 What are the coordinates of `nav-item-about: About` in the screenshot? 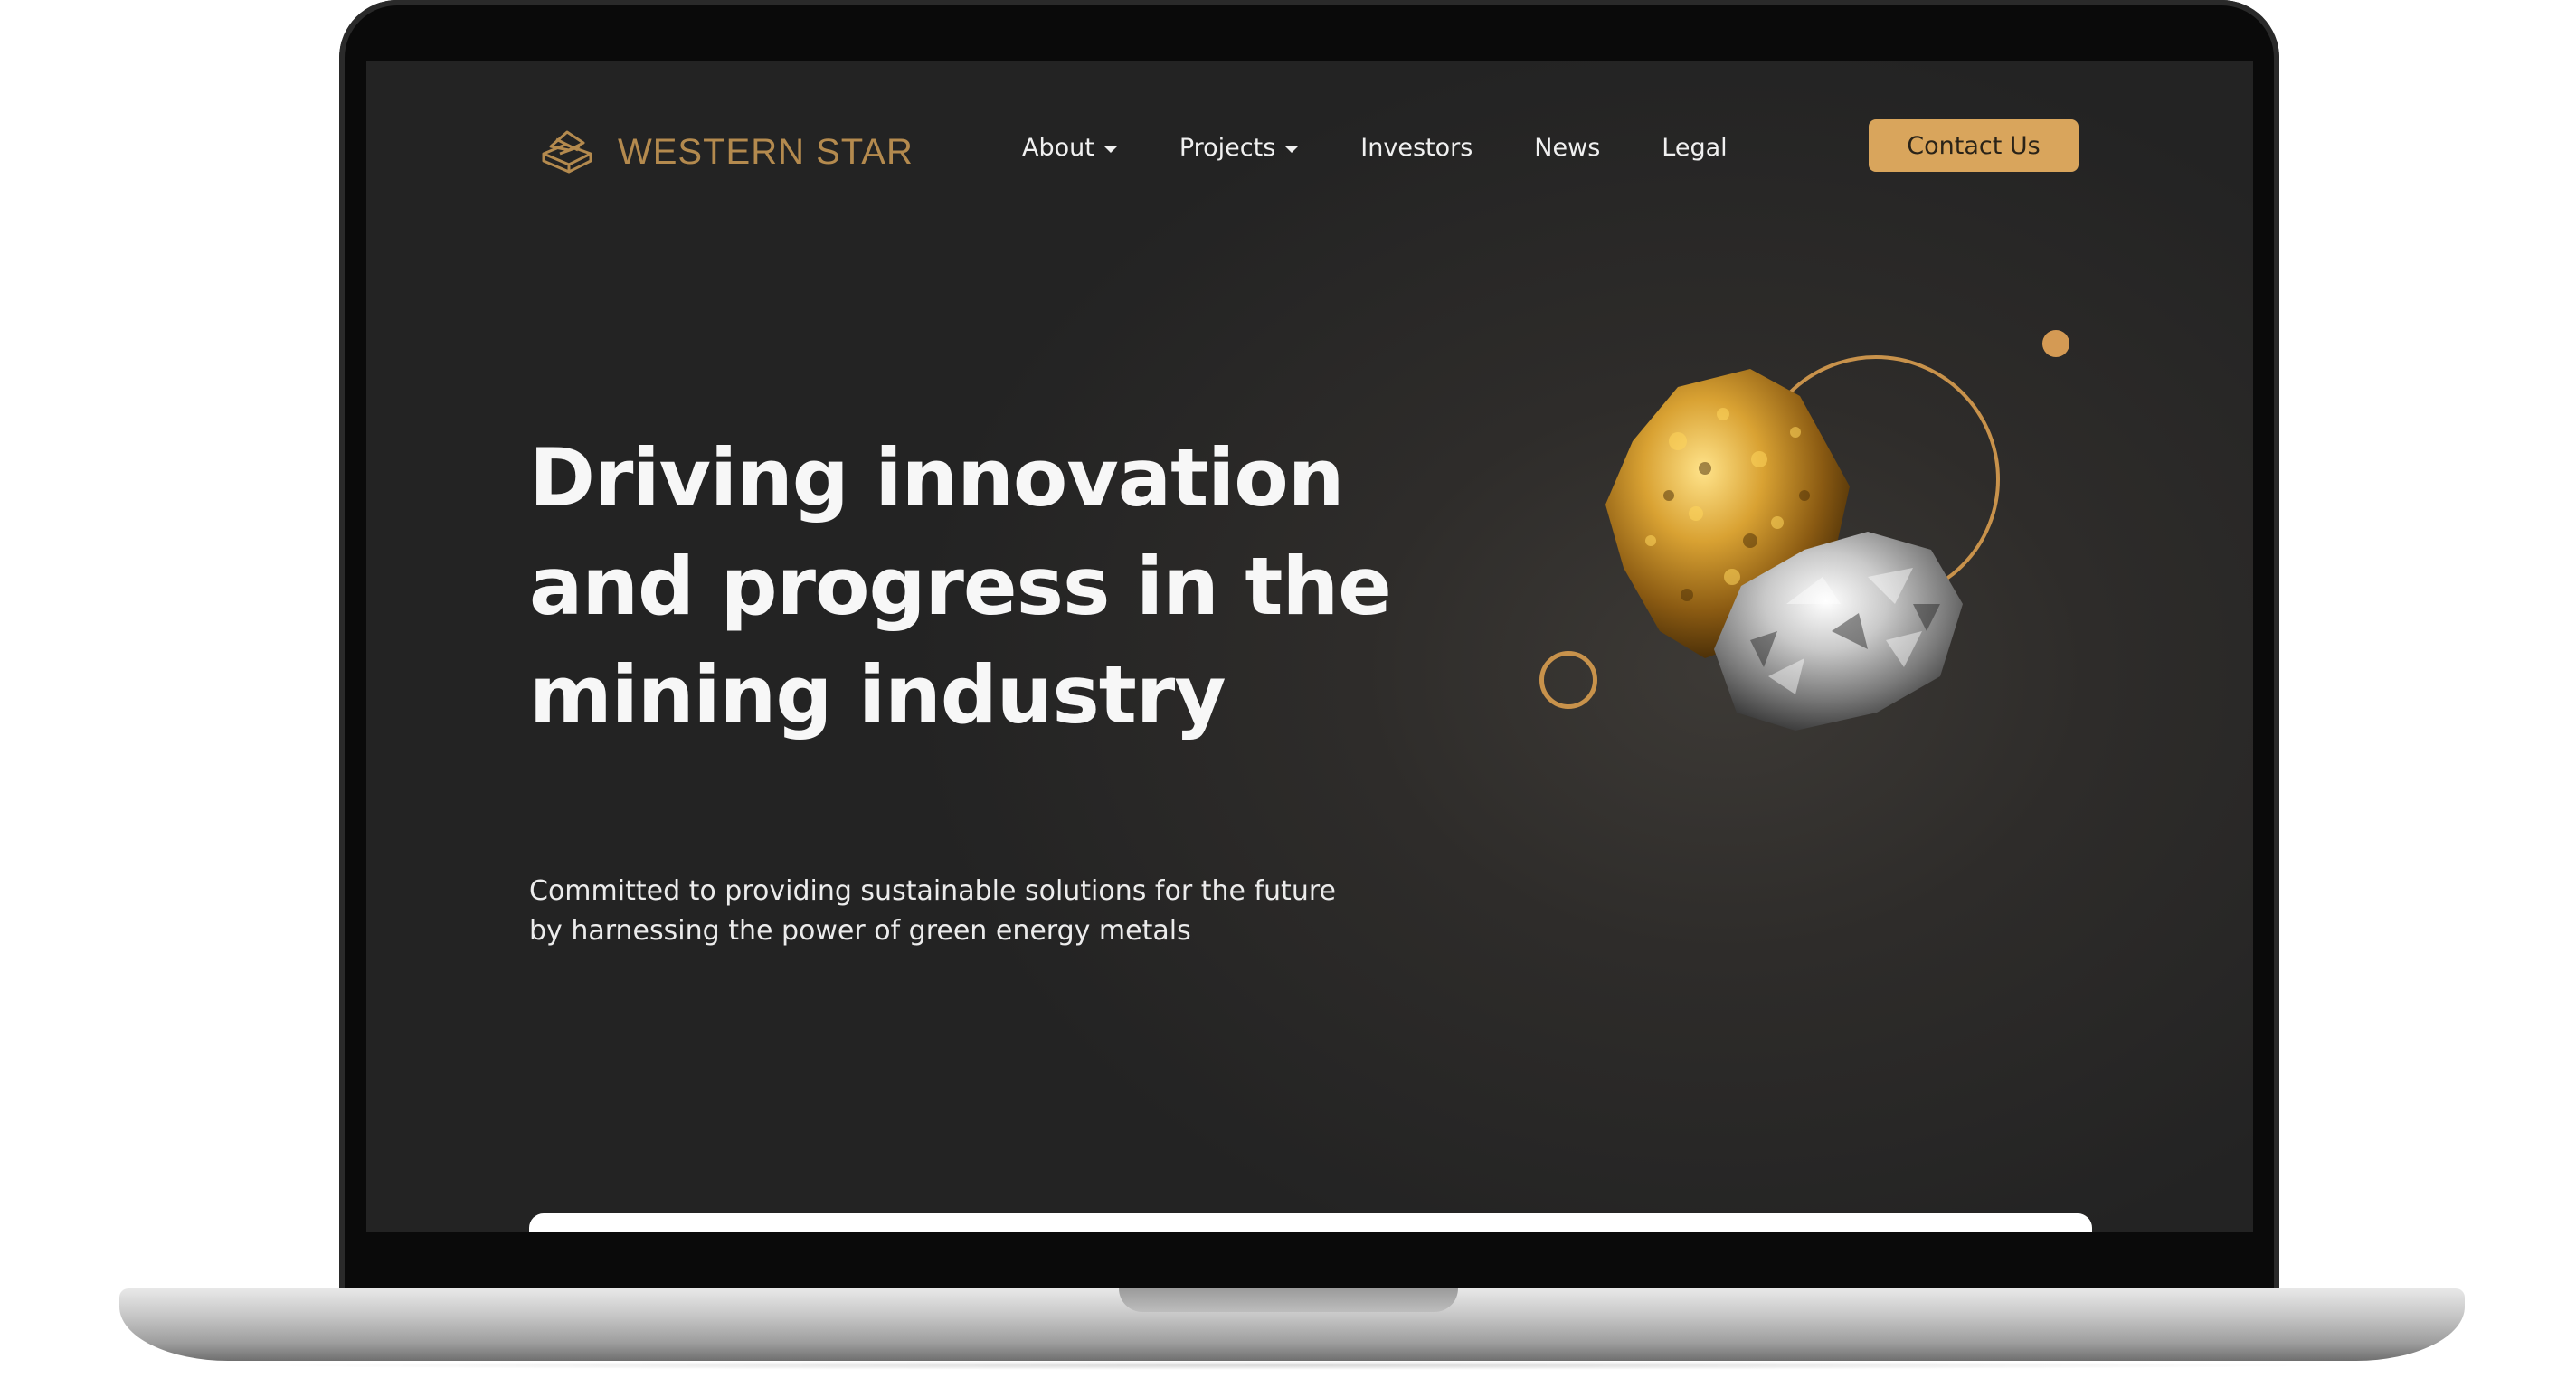 It's located at (1070, 148).